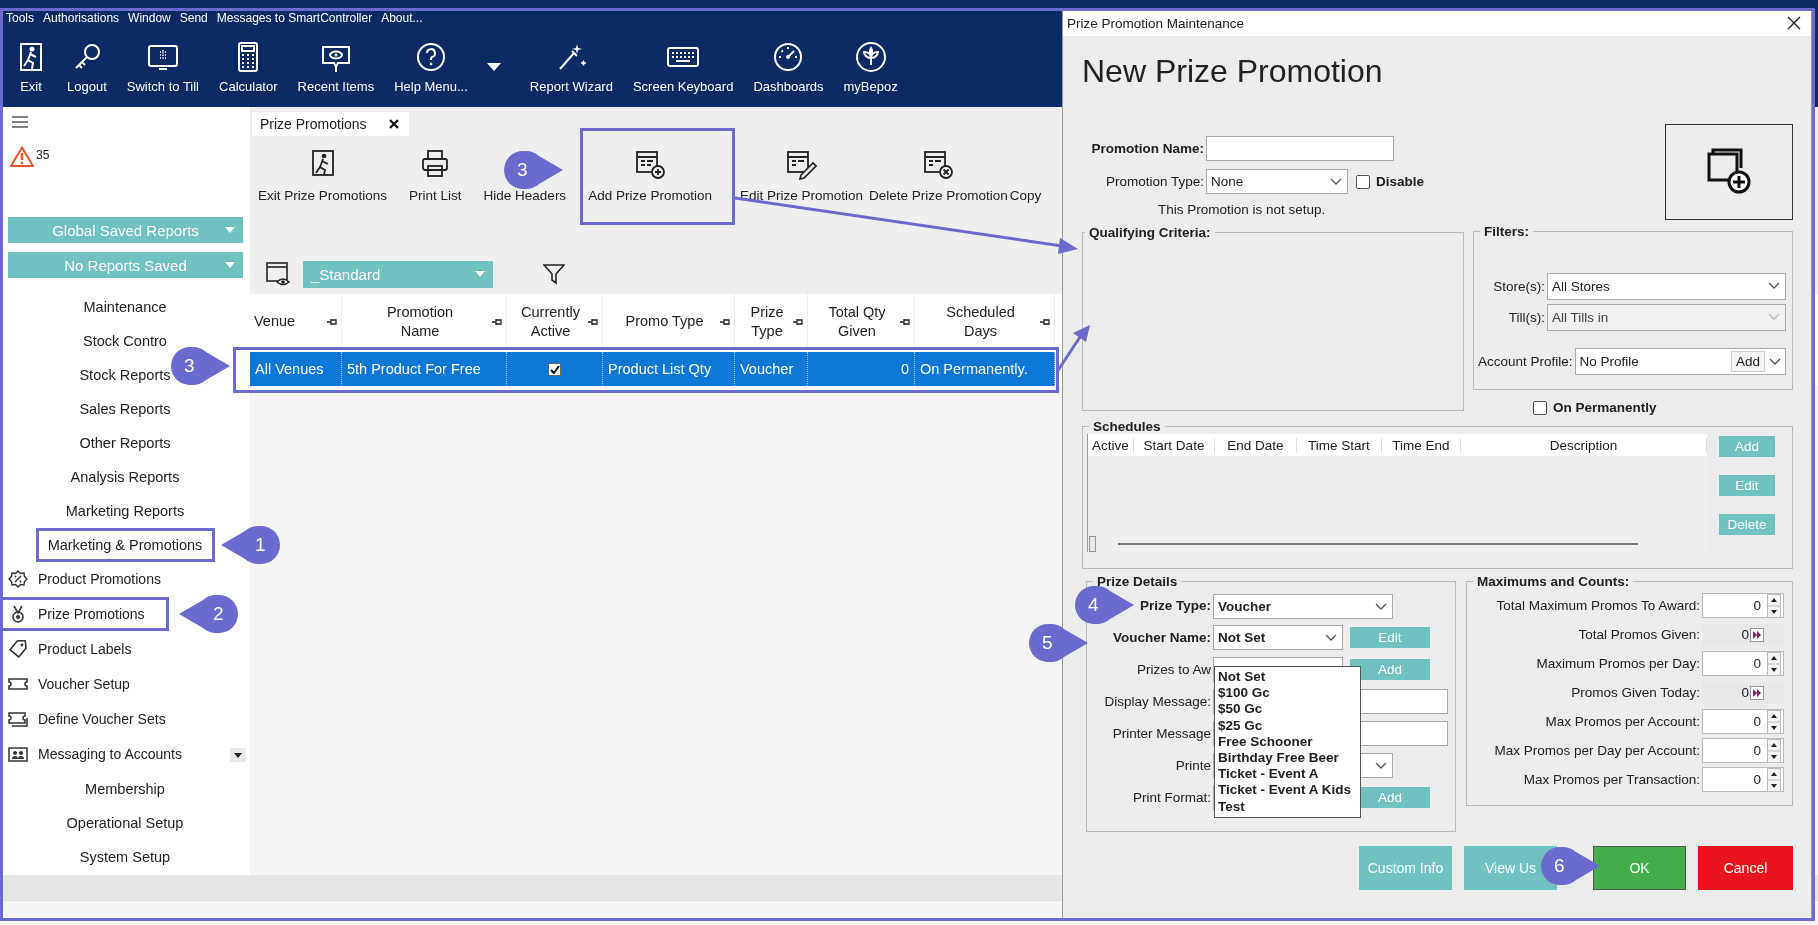 This screenshot has height=925, width=1818. What do you see at coordinates (149, 18) in the screenshot?
I see `menu-item: Window` at bounding box center [149, 18].